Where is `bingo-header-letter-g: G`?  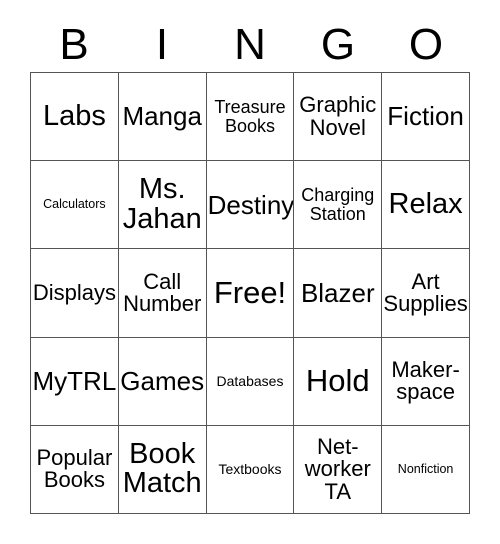 bingo-header-letter-g: G is located at coordinates (338, 44).